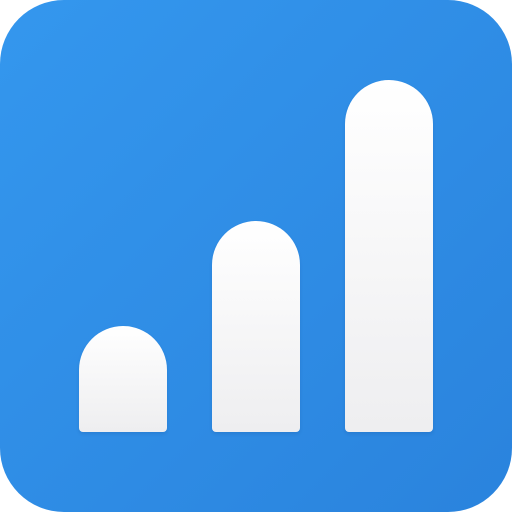 This screenshot has height=512, width=512. What do you see at coordinates (256, 326) in the screenshot?
I see `bar-medium` at bounding box center [256, 326].